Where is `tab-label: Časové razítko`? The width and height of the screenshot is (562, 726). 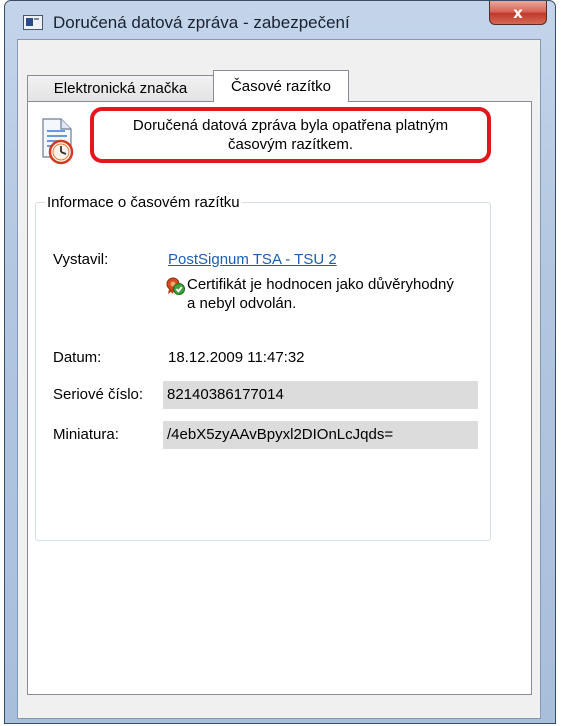 tab-label: Časové razítko is located at coordinates (281, 86).